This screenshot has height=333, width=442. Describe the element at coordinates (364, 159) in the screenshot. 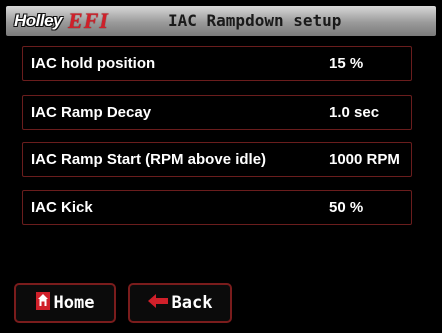

I see `setting-value: 1000 RPM` at that location.